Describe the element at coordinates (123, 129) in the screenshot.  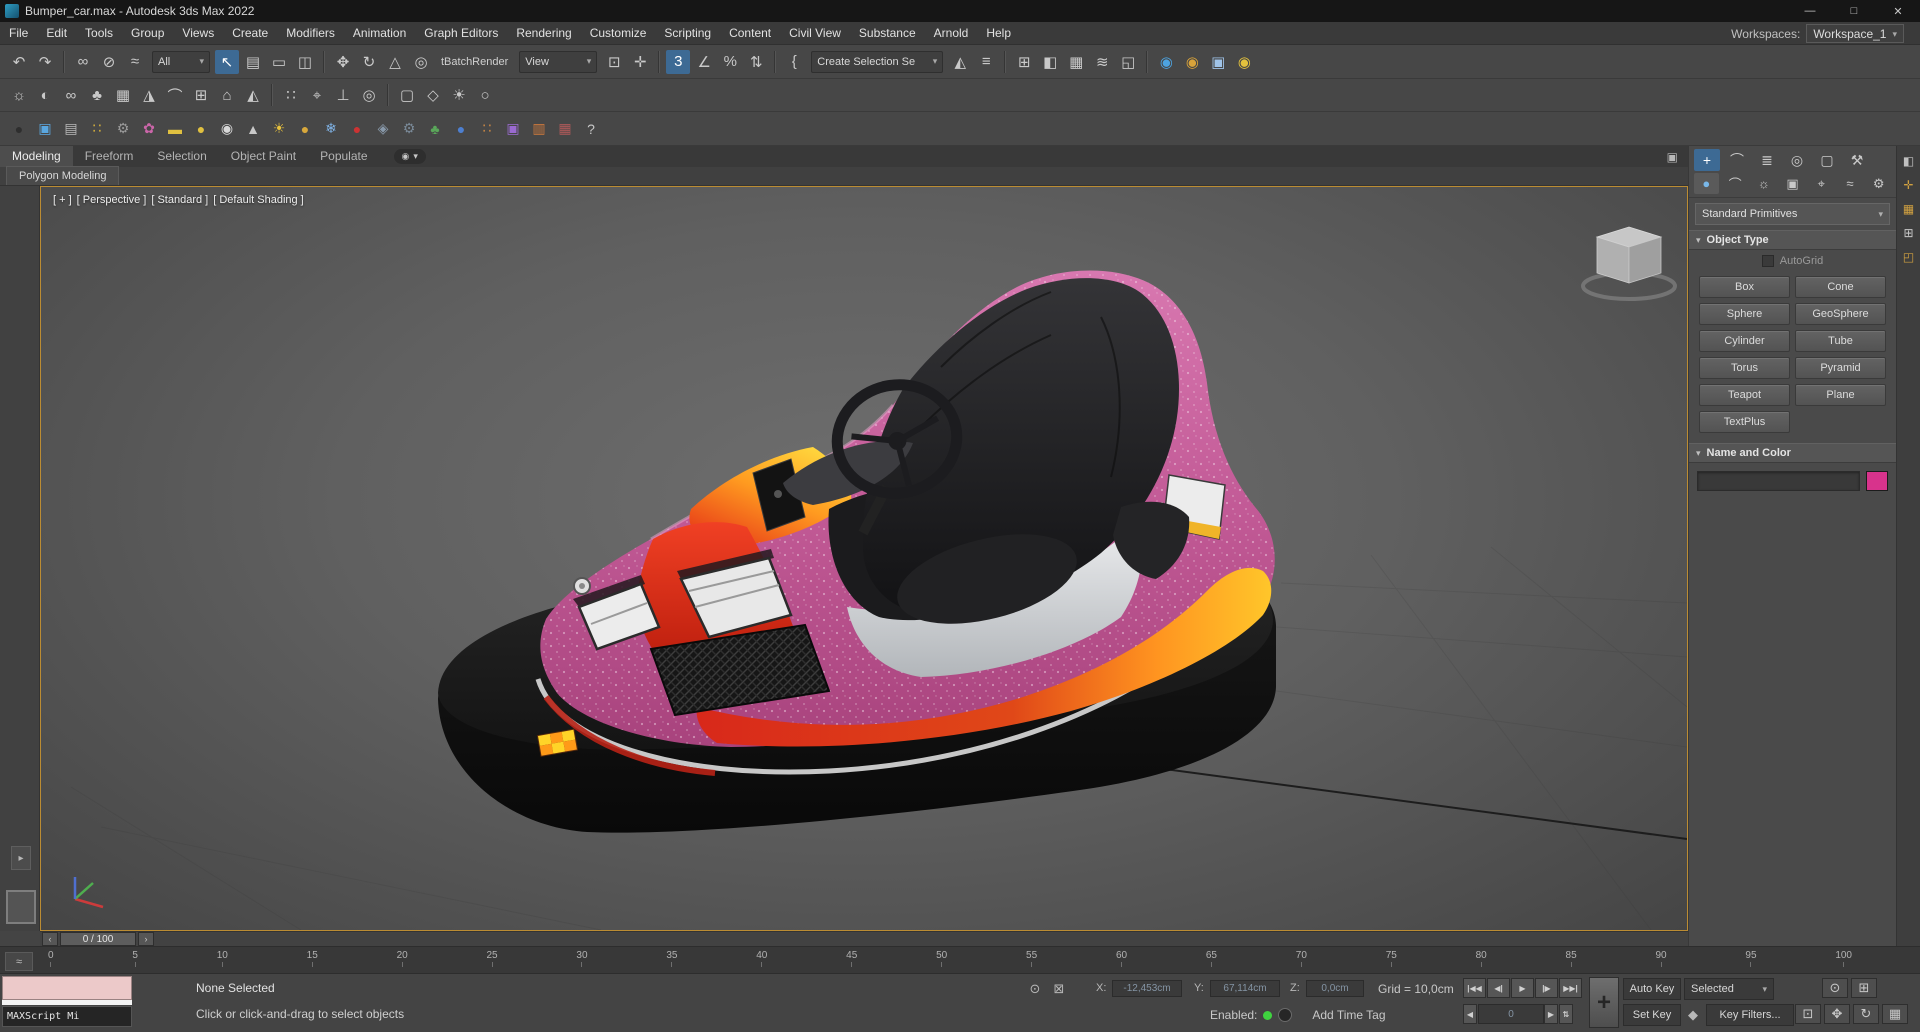
I see `gears-icon: ⚙` at that location.